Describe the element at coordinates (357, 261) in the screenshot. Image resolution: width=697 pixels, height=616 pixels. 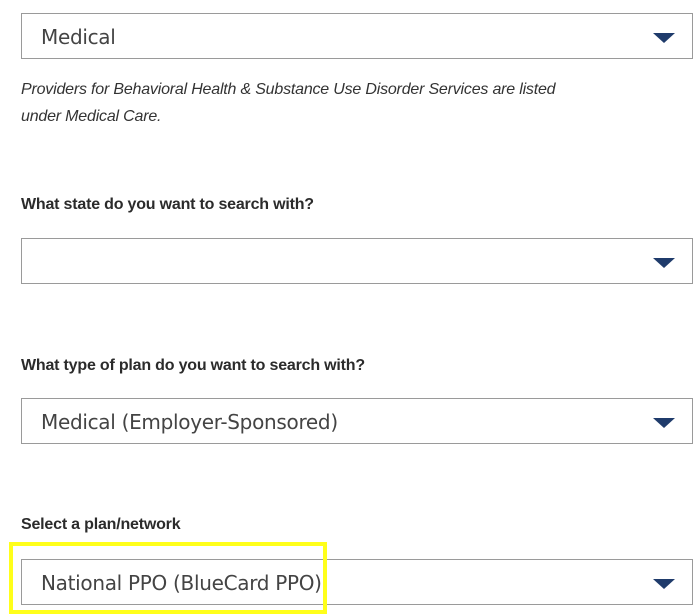
I see `state-select` at that location.